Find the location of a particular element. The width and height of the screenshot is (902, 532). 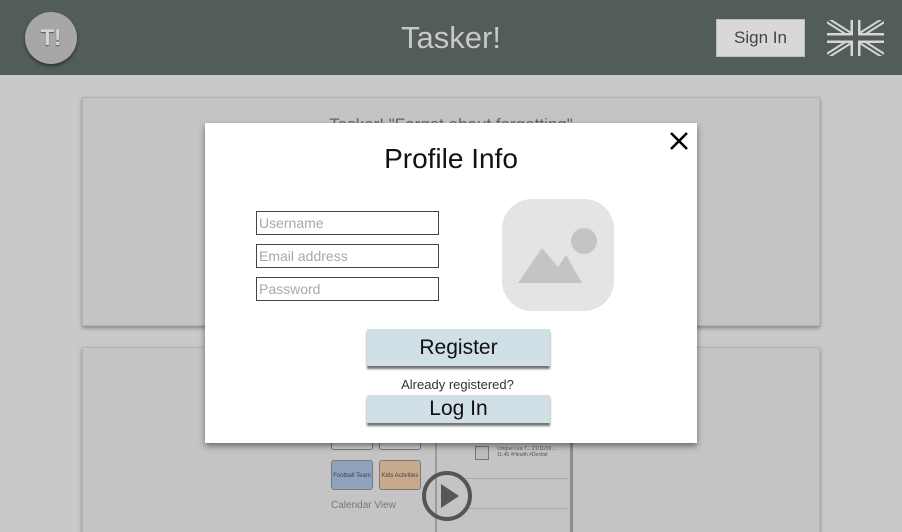

app-header: T! Tasker! Sign In is located at coordinates (451, 37).